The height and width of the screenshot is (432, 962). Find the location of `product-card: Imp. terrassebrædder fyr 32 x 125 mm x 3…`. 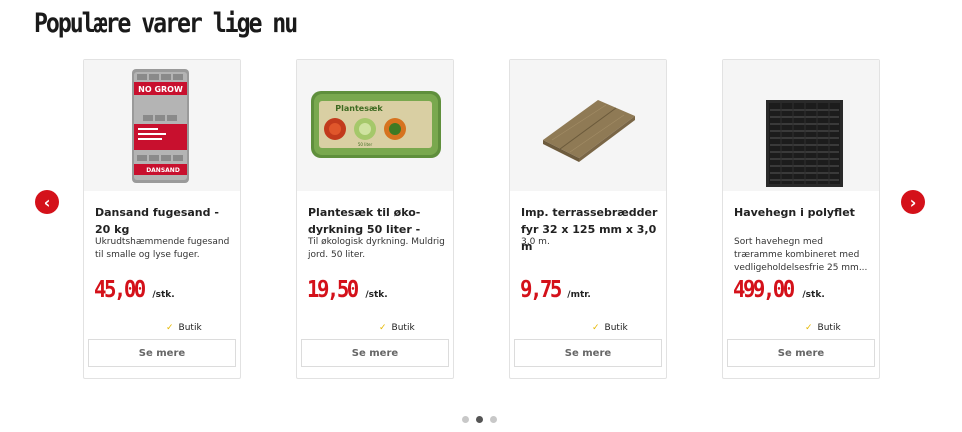

product-card: Imp. terrassebrædder fyr 32 x 125 mm x 3… is located at coordinates (588, 219).